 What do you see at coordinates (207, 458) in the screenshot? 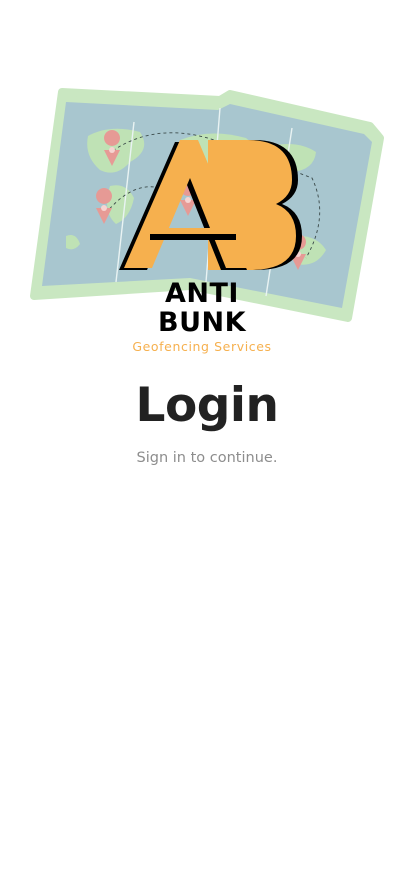
I see `page-subtitle: Sign in to continue.` at bounding box center [207, 458].